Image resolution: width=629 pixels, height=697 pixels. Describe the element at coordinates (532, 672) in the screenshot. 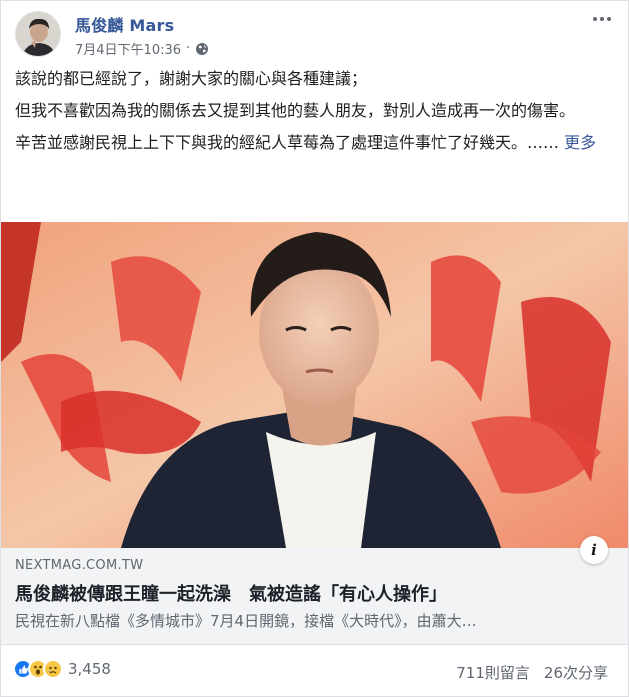

I see `engagement-stats: 711則留言 26次分享` at that location.